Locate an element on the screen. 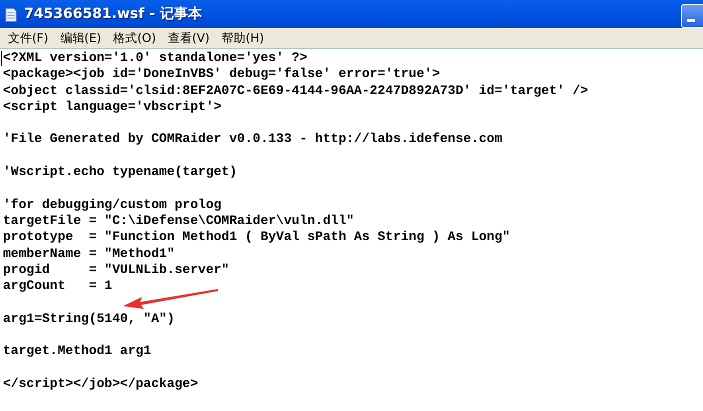 The width and height of the screenshot is (703, 411). code-line: 'File Generated by COMRaider v0.0.133 - http://labs.idefense.com is located at coordinates (252, 139).